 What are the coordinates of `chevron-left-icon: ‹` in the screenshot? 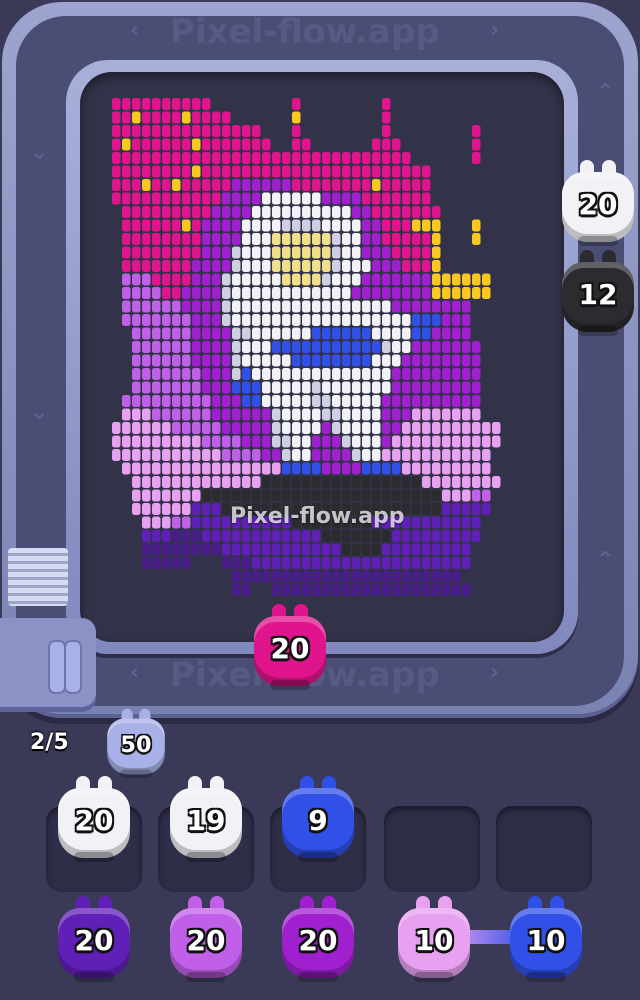 It's located at (135, 30).